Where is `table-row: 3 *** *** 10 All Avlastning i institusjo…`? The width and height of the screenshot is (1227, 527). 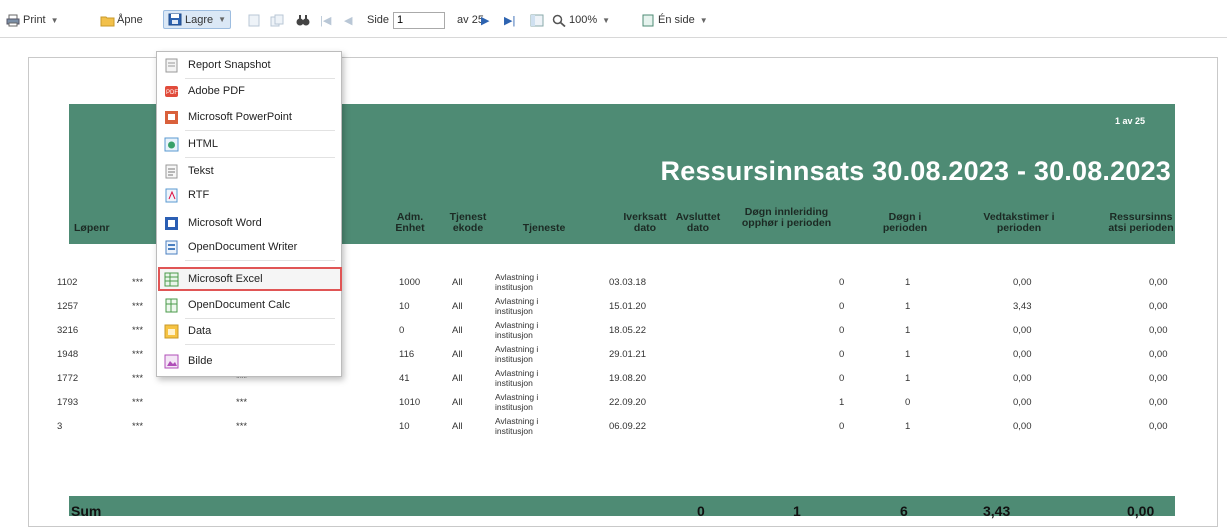
table-row: 3 *** *** 10 All Avlastning i institusjo… is located at coordinates (616, 427).